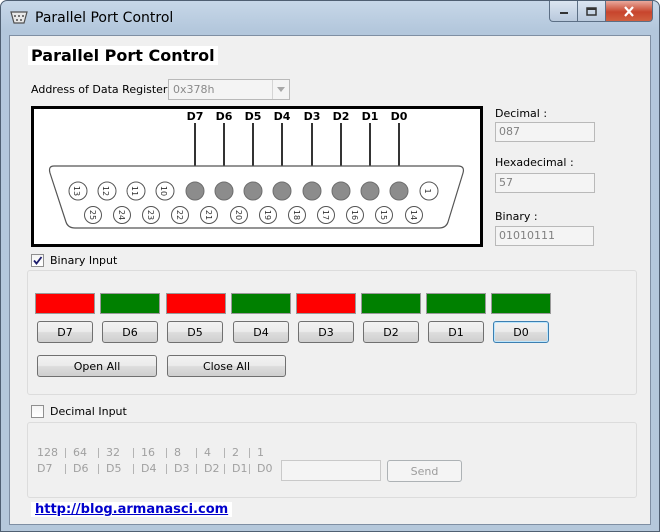 This screenshot has width=660, height=532. What do you see at coordinates (260, 452) in the screenshot?
I see `bit-weight-label: 1` at bounding box center [260, 452].